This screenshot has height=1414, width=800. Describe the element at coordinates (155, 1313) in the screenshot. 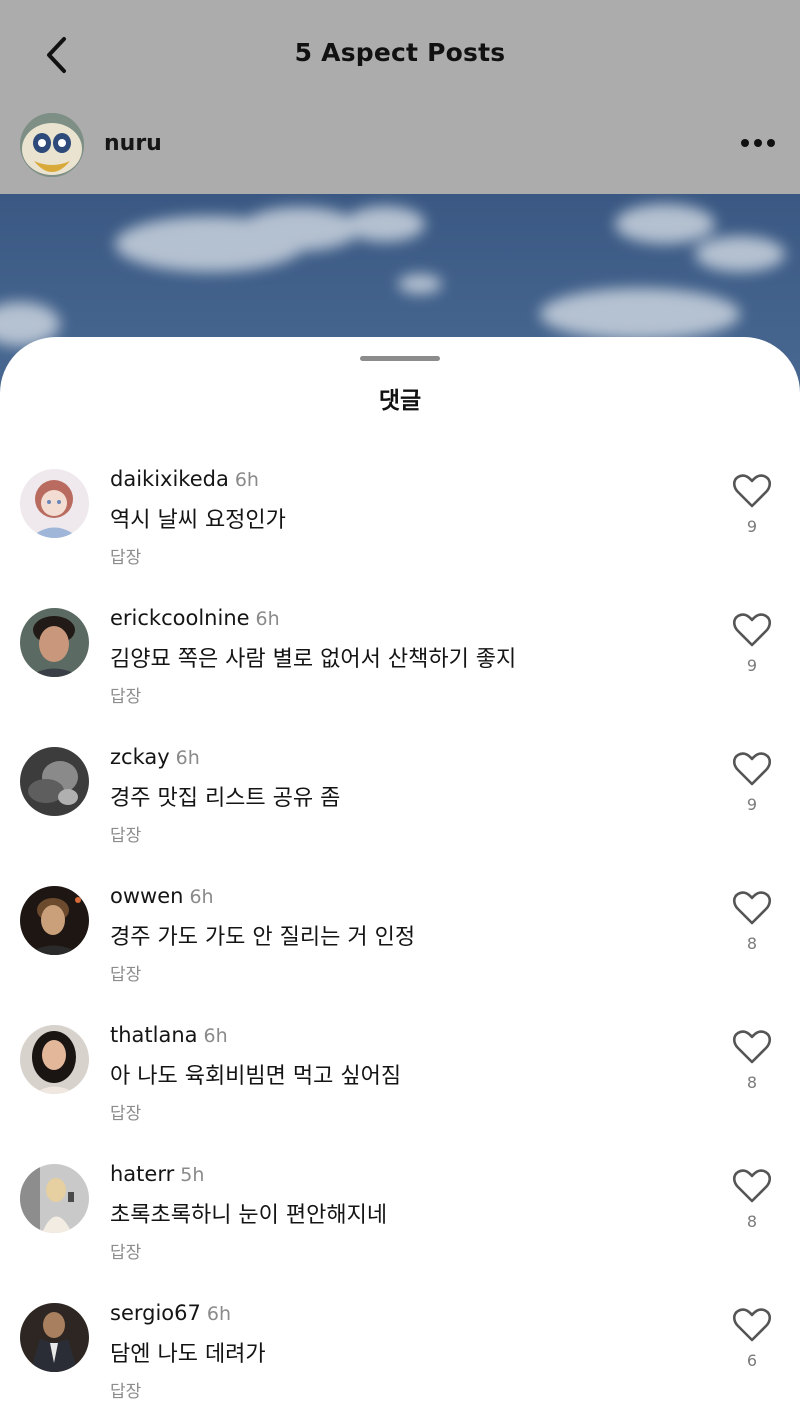

I see `comment-username: sergio67` at that location.